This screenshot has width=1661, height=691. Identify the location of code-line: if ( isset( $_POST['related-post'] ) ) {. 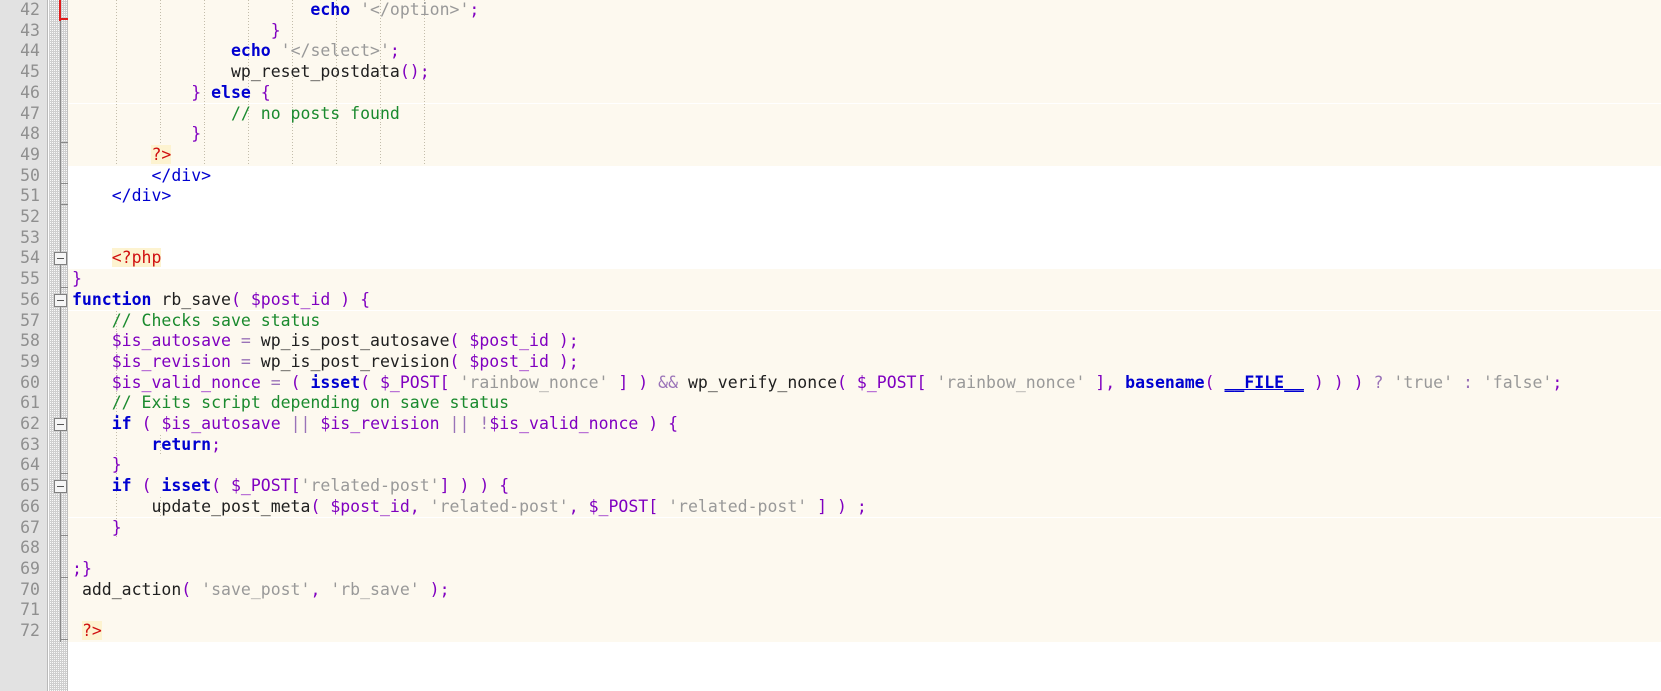
(864, 486).